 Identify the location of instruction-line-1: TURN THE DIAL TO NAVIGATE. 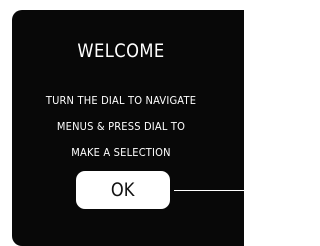
(121, 100).